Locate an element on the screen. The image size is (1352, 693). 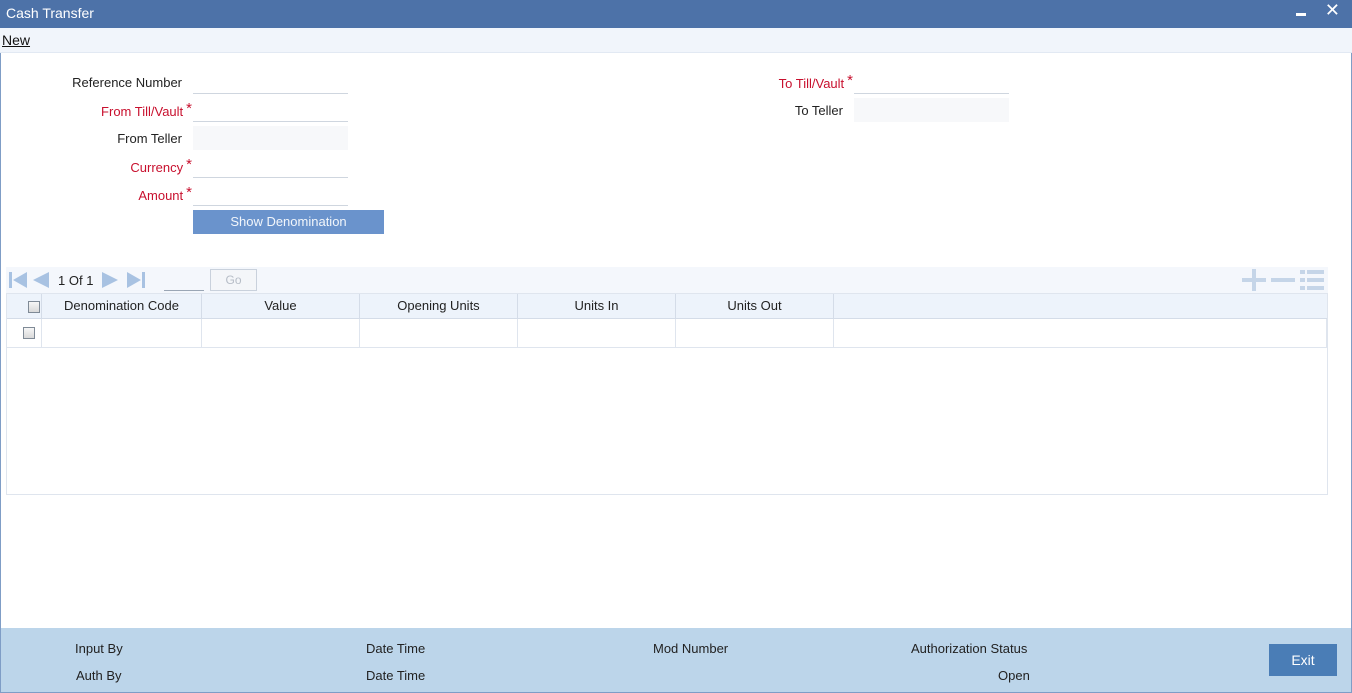
delete-row-icon is located at coordinates (1283, 280).